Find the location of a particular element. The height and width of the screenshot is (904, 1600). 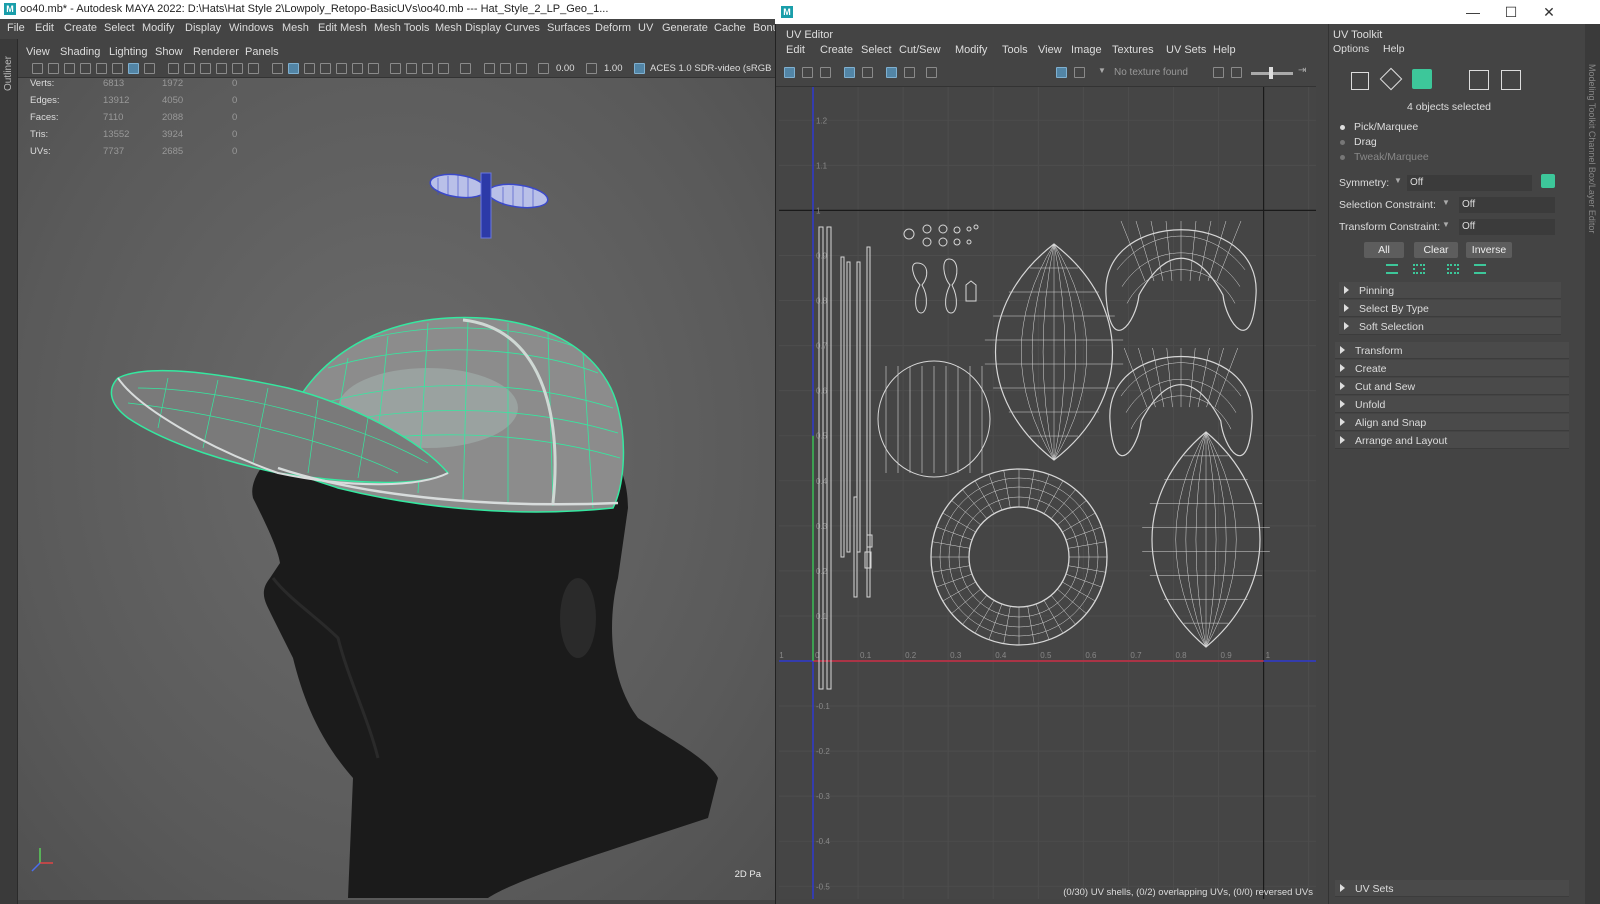

screen-space-icon is located at coordinates (373, 68).